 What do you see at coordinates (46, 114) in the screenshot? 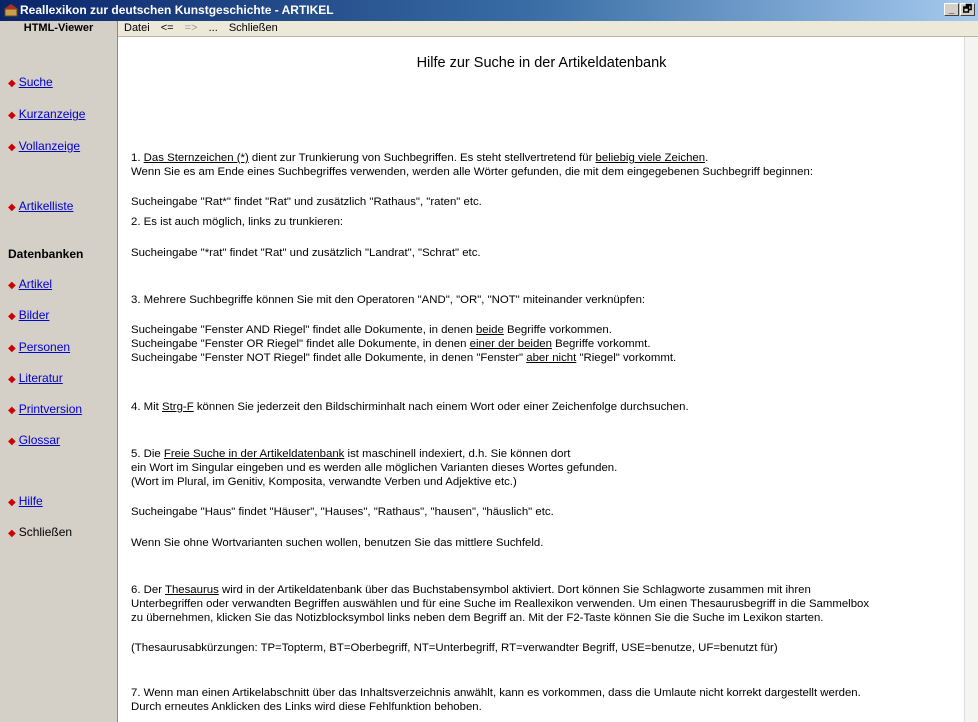
I see `sidebar-item-kurzanzeige: ◆ Kurzanzeige` at bounding box center [46, 114].